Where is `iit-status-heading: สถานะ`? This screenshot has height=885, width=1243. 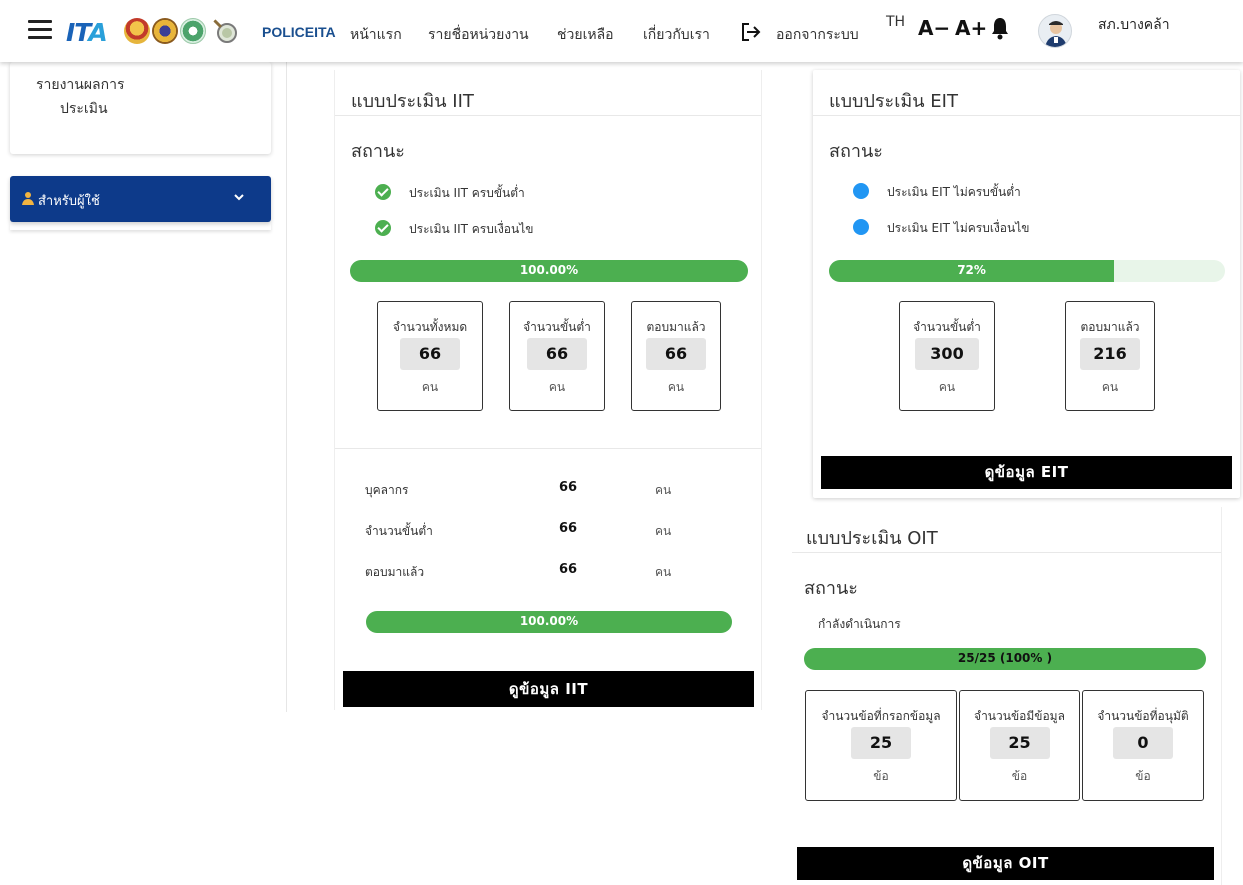
iit-status-heading: สถานะ is located at coordinates (378, 151).